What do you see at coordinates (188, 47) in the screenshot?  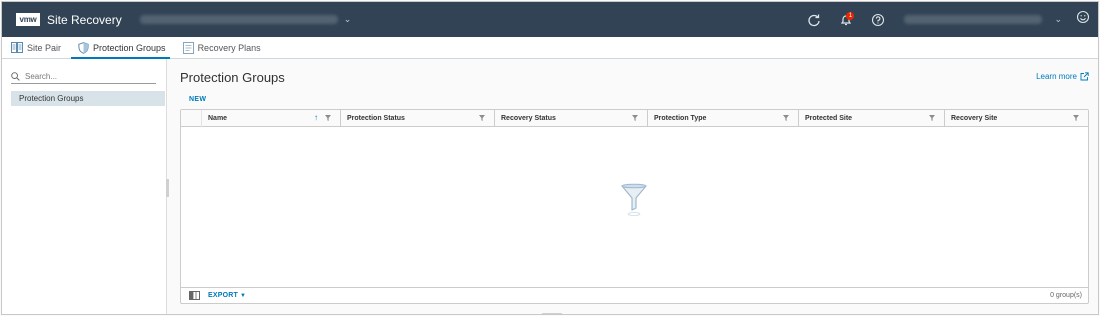 I see `recovery-plan-icon` at bounding box center [188, 47].